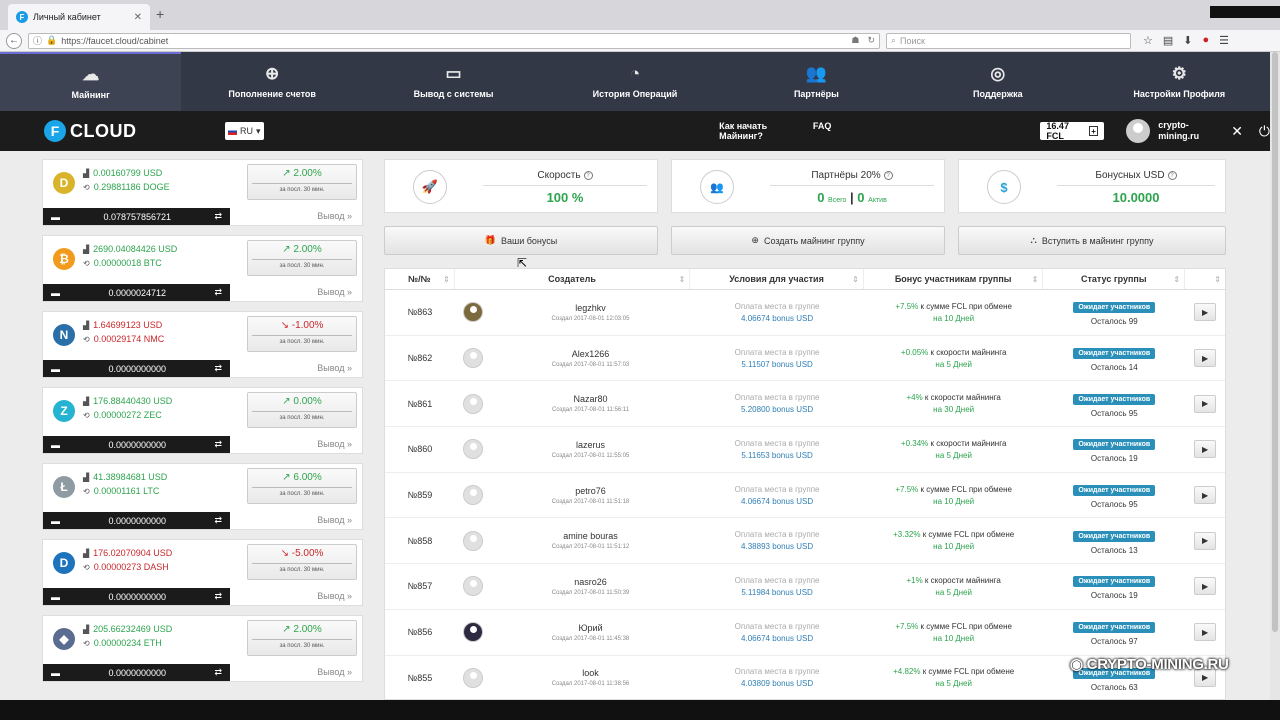  I want to click on condition-price: 4.03809 bonus USD, so click(777, 684).